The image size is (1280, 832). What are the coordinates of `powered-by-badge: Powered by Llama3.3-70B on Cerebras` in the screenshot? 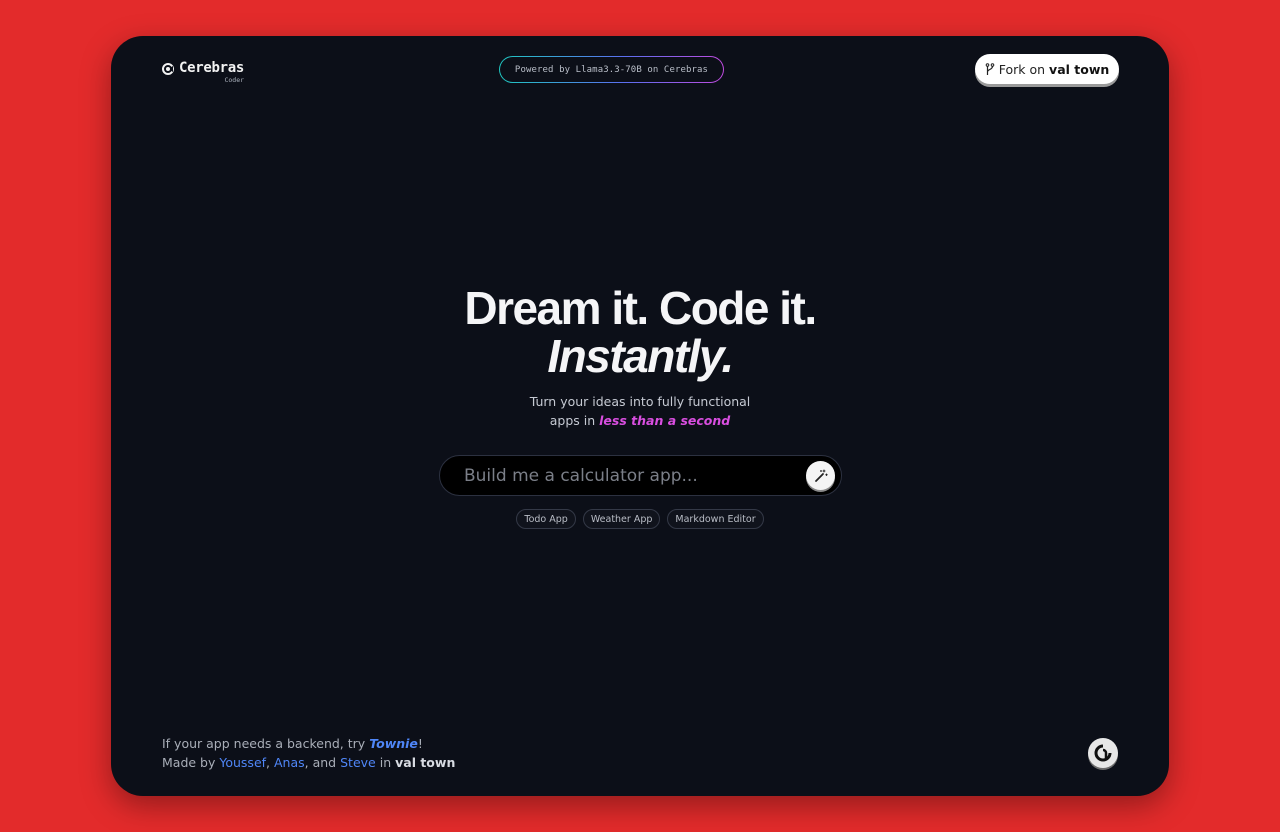 It's located at (611, 69).